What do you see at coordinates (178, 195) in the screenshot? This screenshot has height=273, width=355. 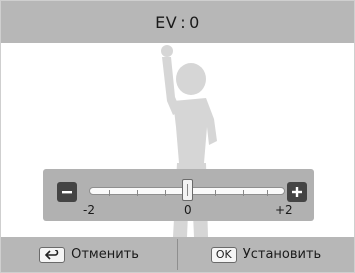 I see `ev-adjust-panel: -2 0 +2` at bounding box center [178, 195].